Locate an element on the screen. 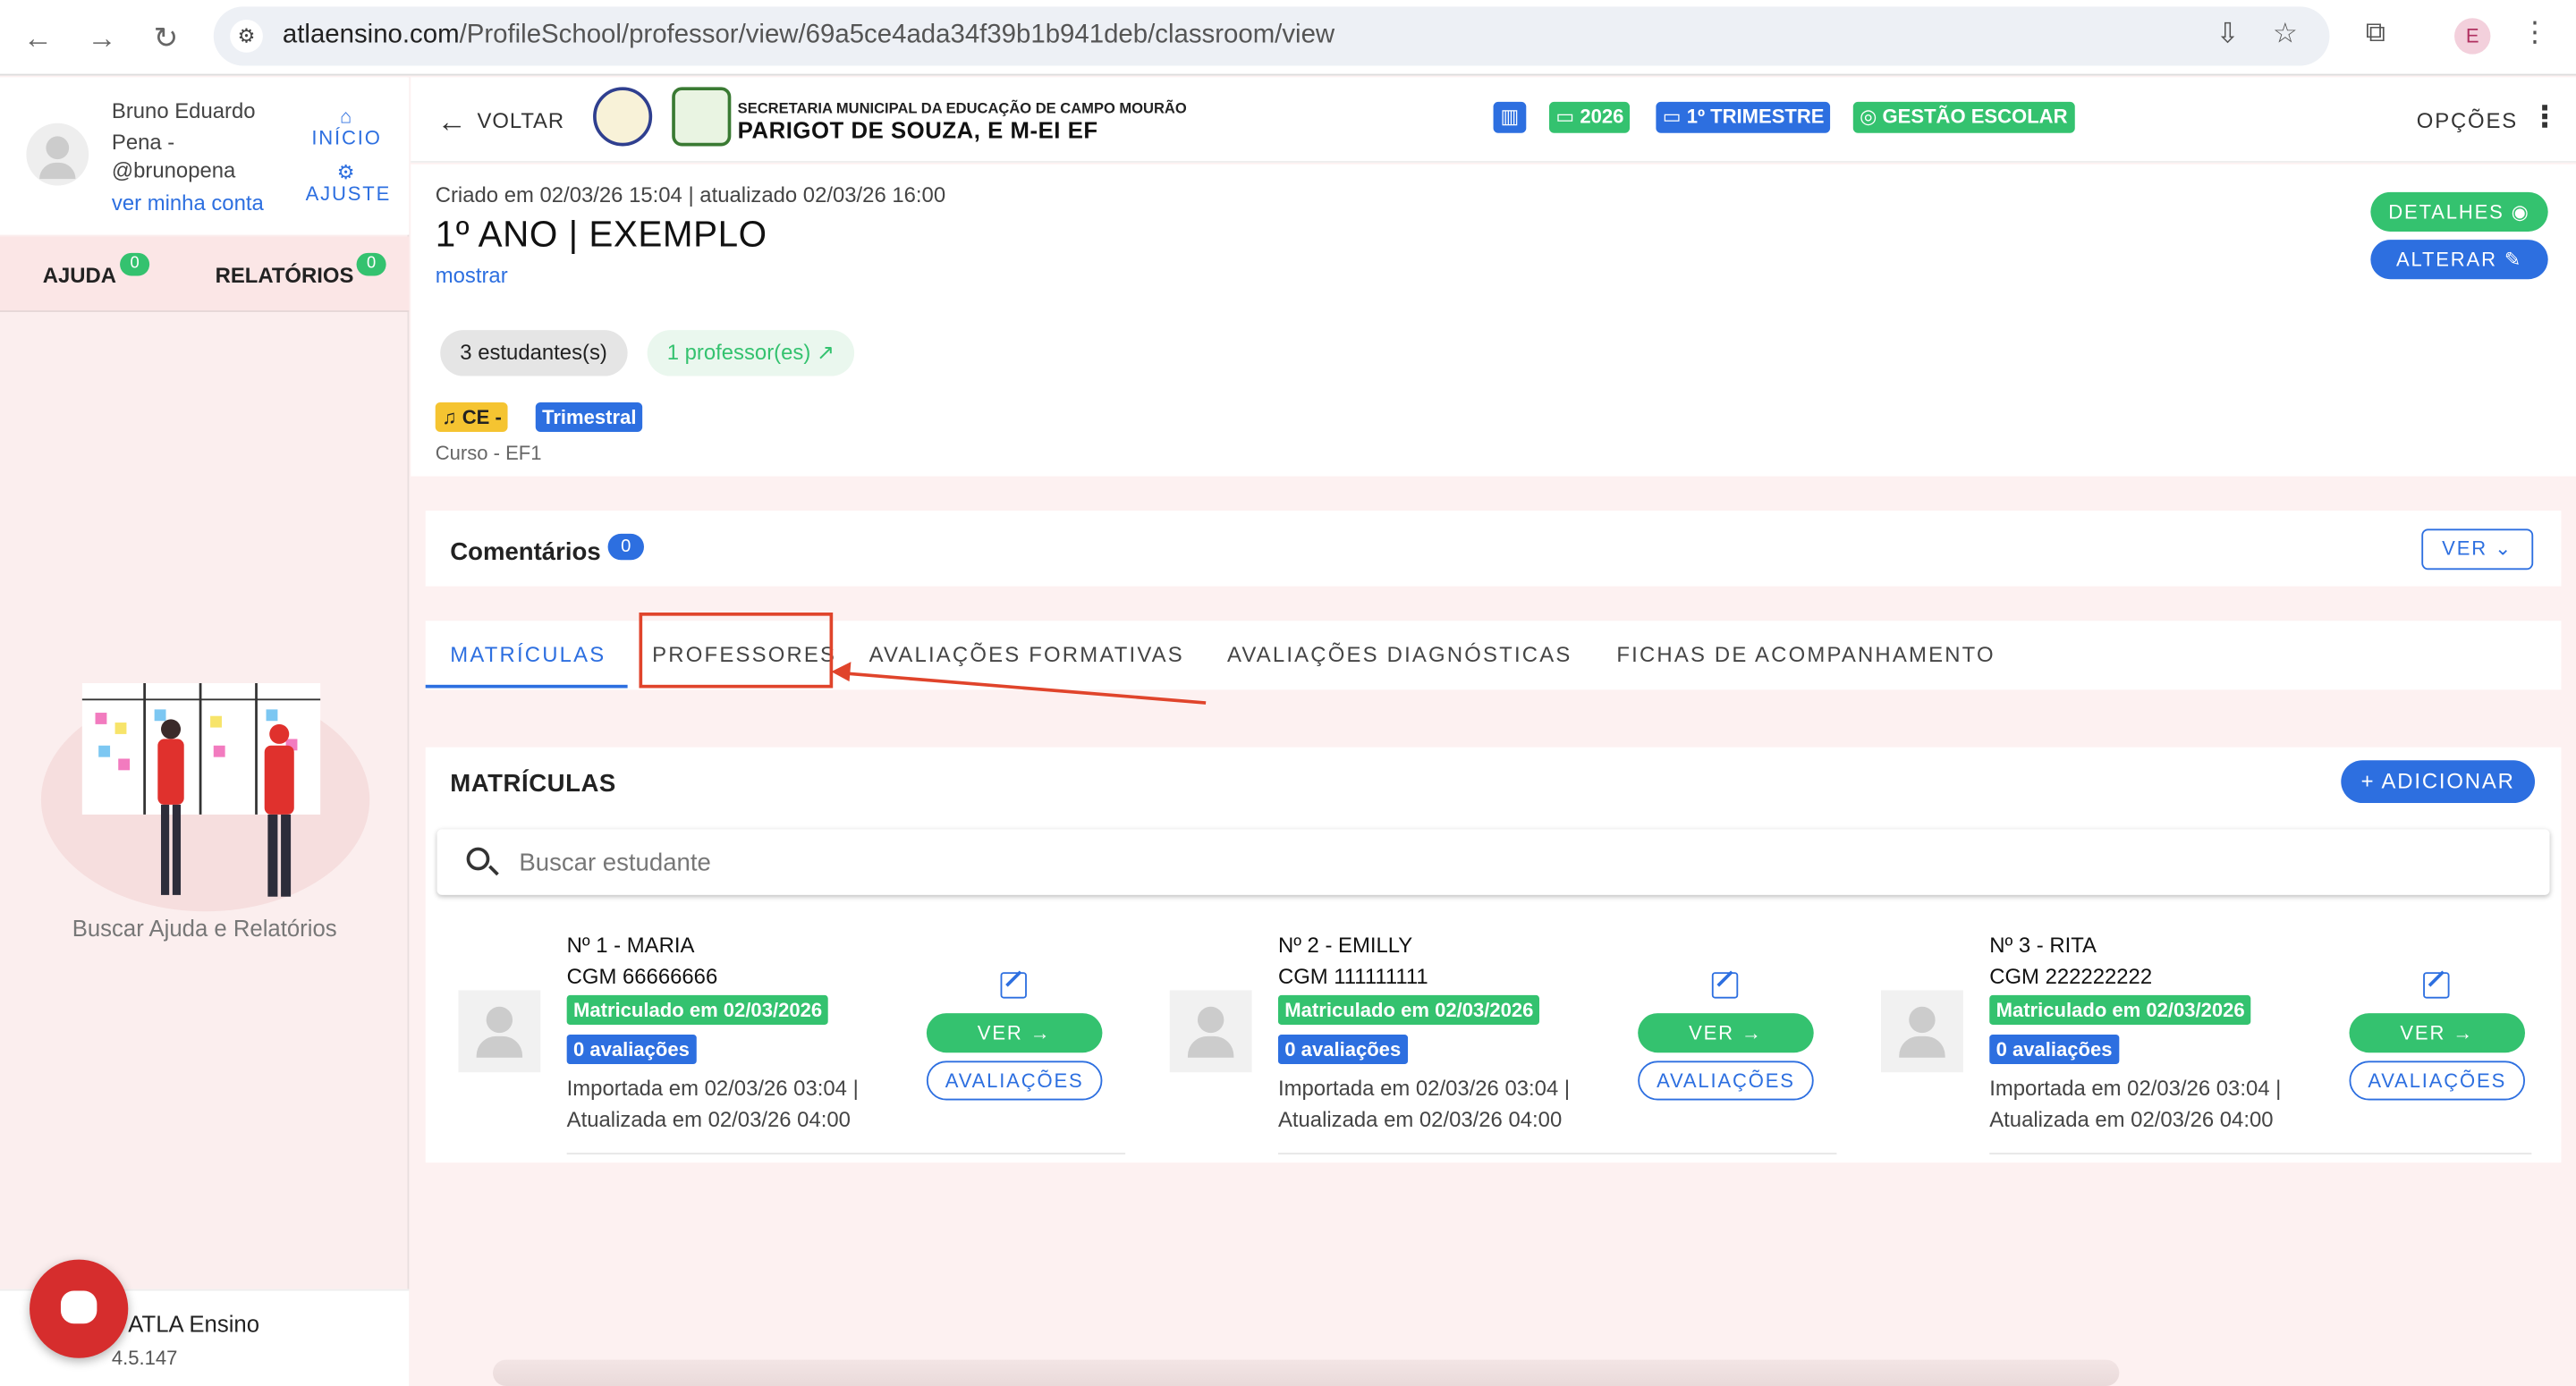  period-tag: Trimestral is located at coordinates (589, 416).